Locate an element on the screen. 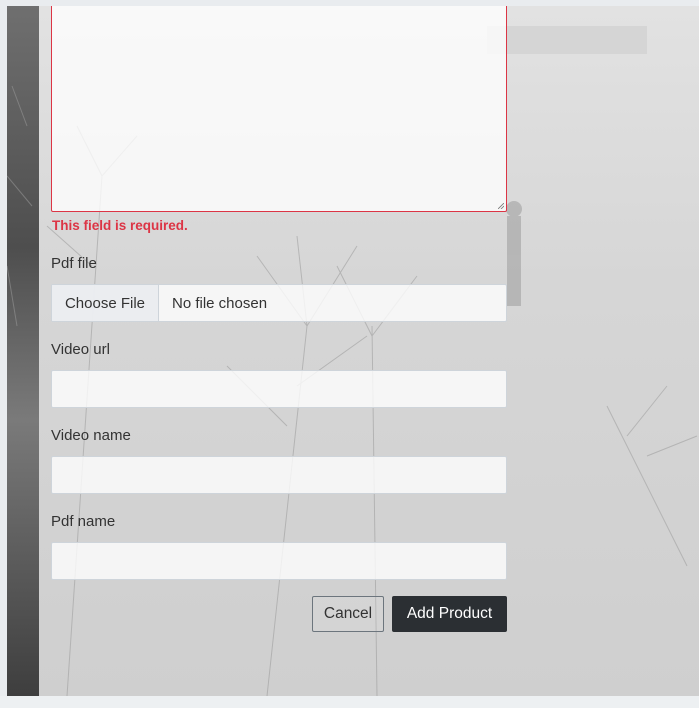 This screenshot has height=708, width=699. video-name-label: Video name is located at coordinates (91, 435).